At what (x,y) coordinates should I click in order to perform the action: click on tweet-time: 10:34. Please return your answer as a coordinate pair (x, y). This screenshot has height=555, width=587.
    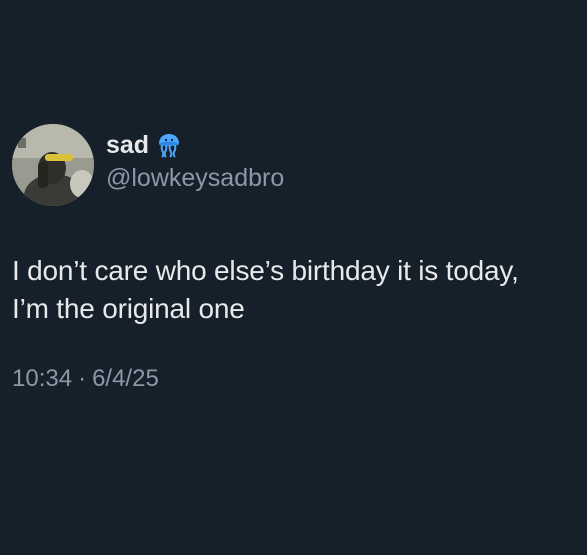
    Looking at the image, I should click on (42, 378).